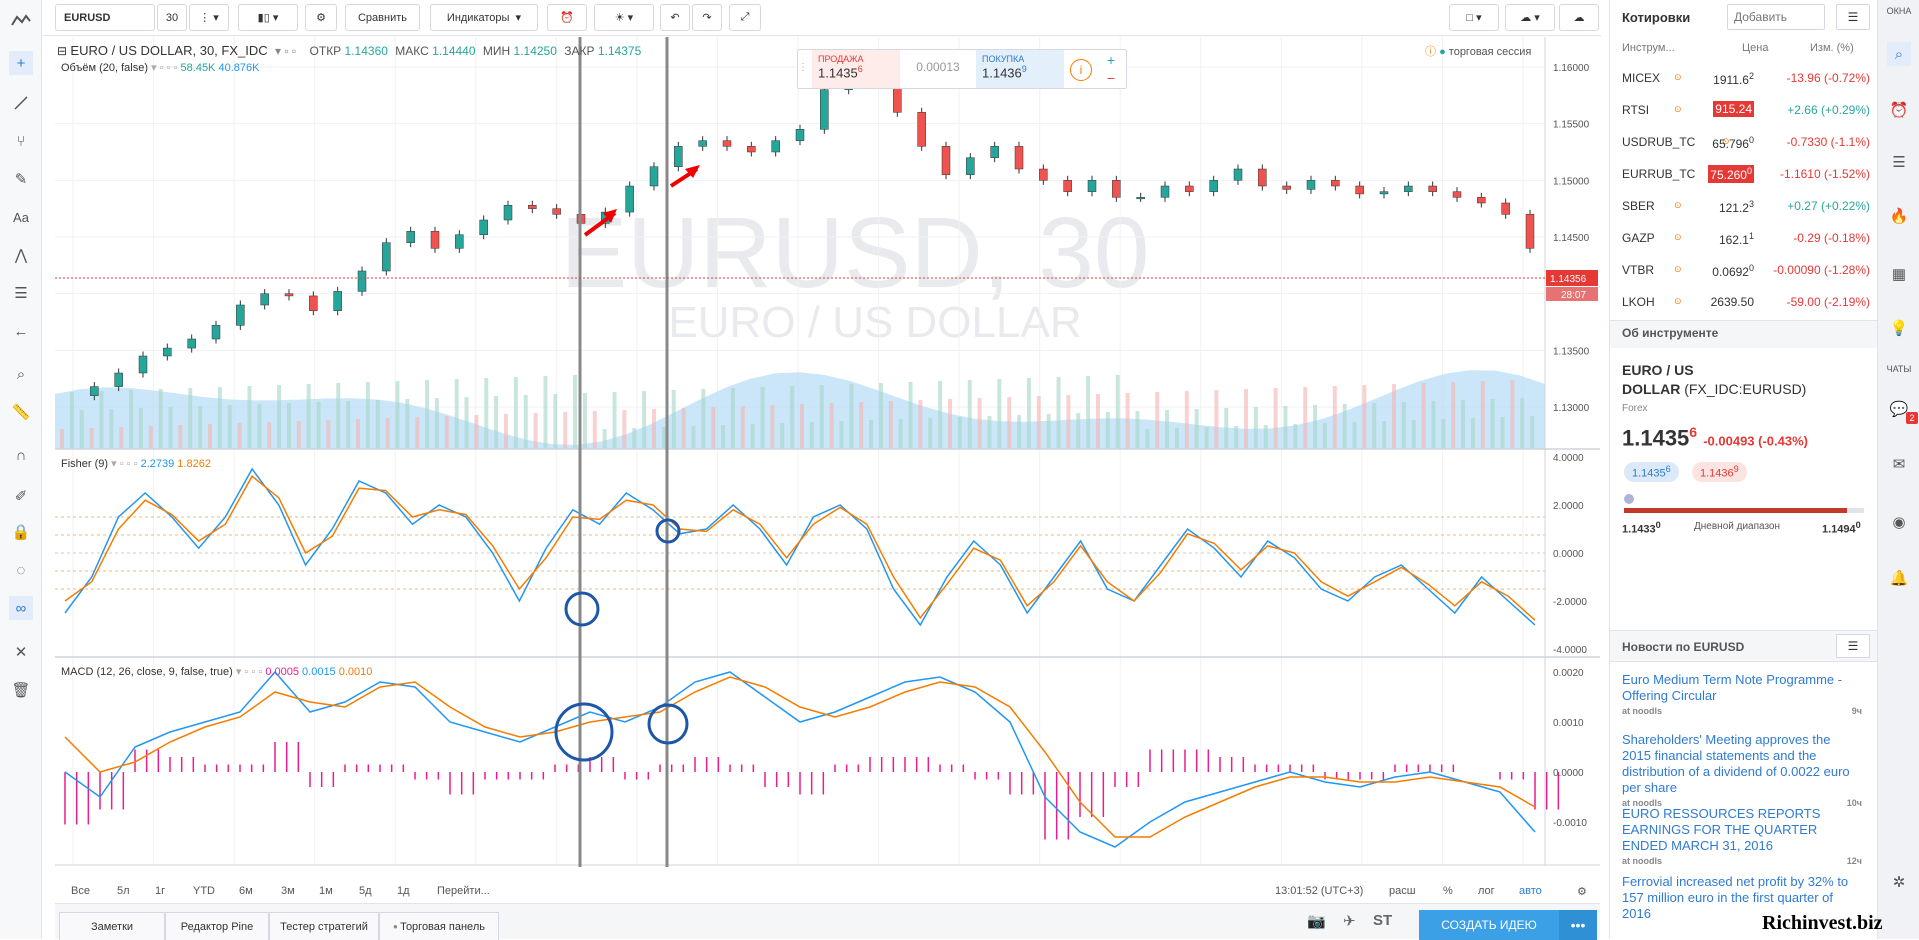 Image resolution: width=1919 pixels, height=940 pixels. I want to click on quote-row: EURRUB_TC⊙75.2600-1.1610 (-1.52%), so click(1744, 174).